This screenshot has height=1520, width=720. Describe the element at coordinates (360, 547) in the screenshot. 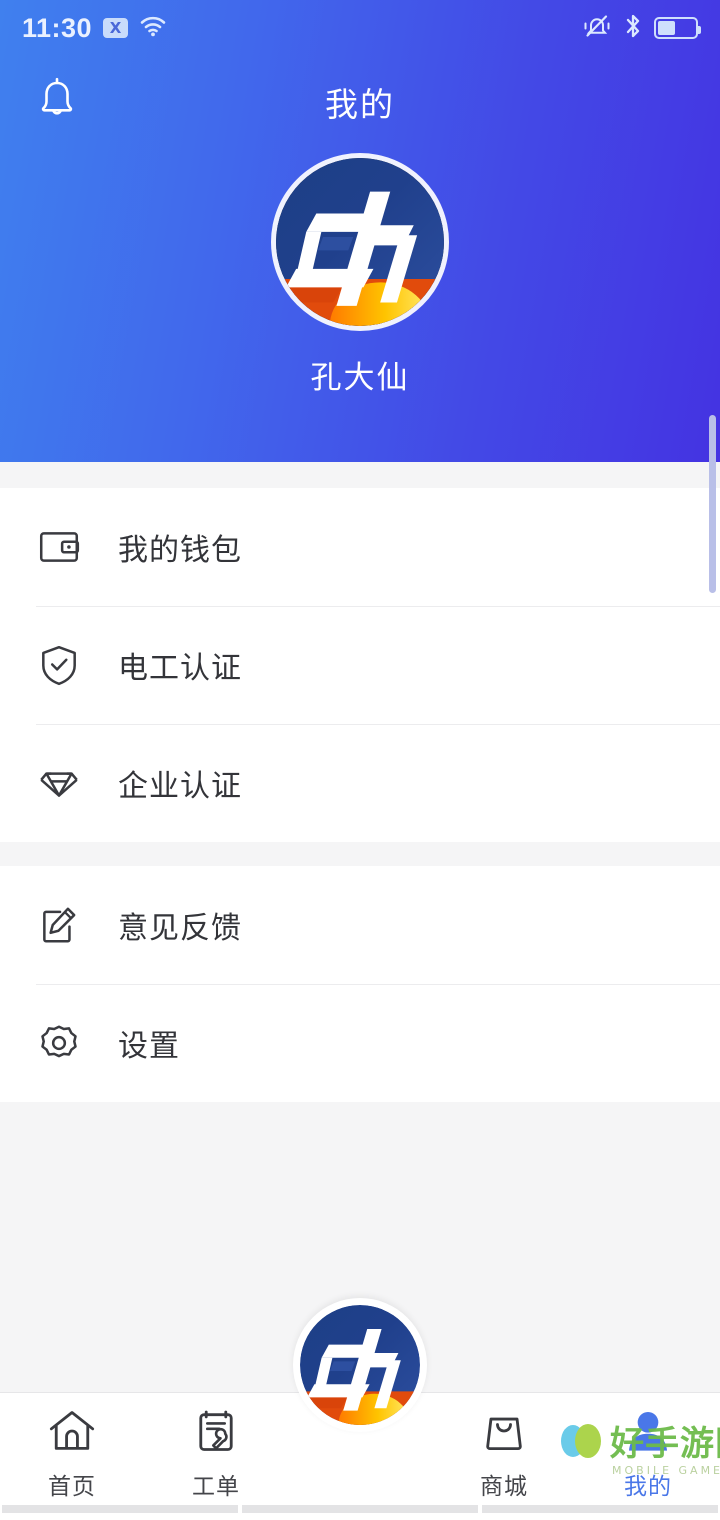

I see `menu-item-wallet: 我的钱包` at that location.